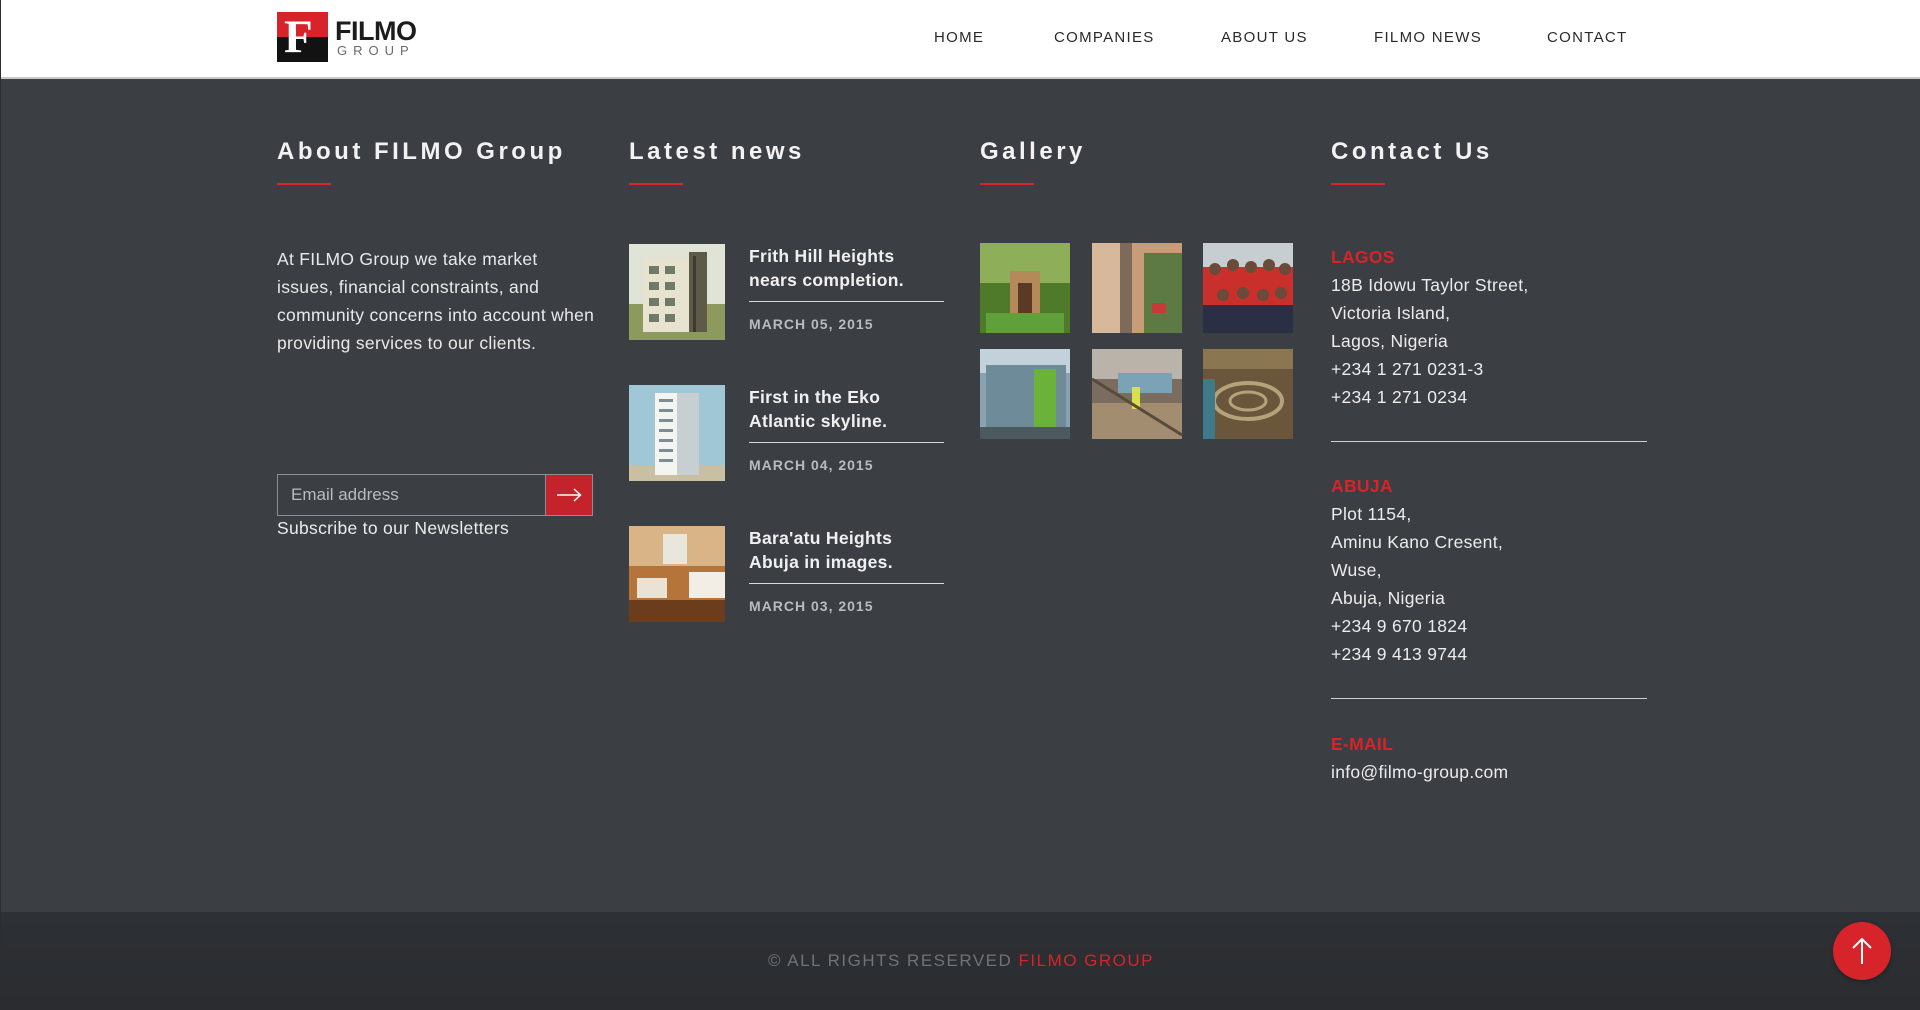  Describe the element at coordinates (1087, 960) in the screenshot. I see `copyright-brand-link: FILMO GROUP` at that location.